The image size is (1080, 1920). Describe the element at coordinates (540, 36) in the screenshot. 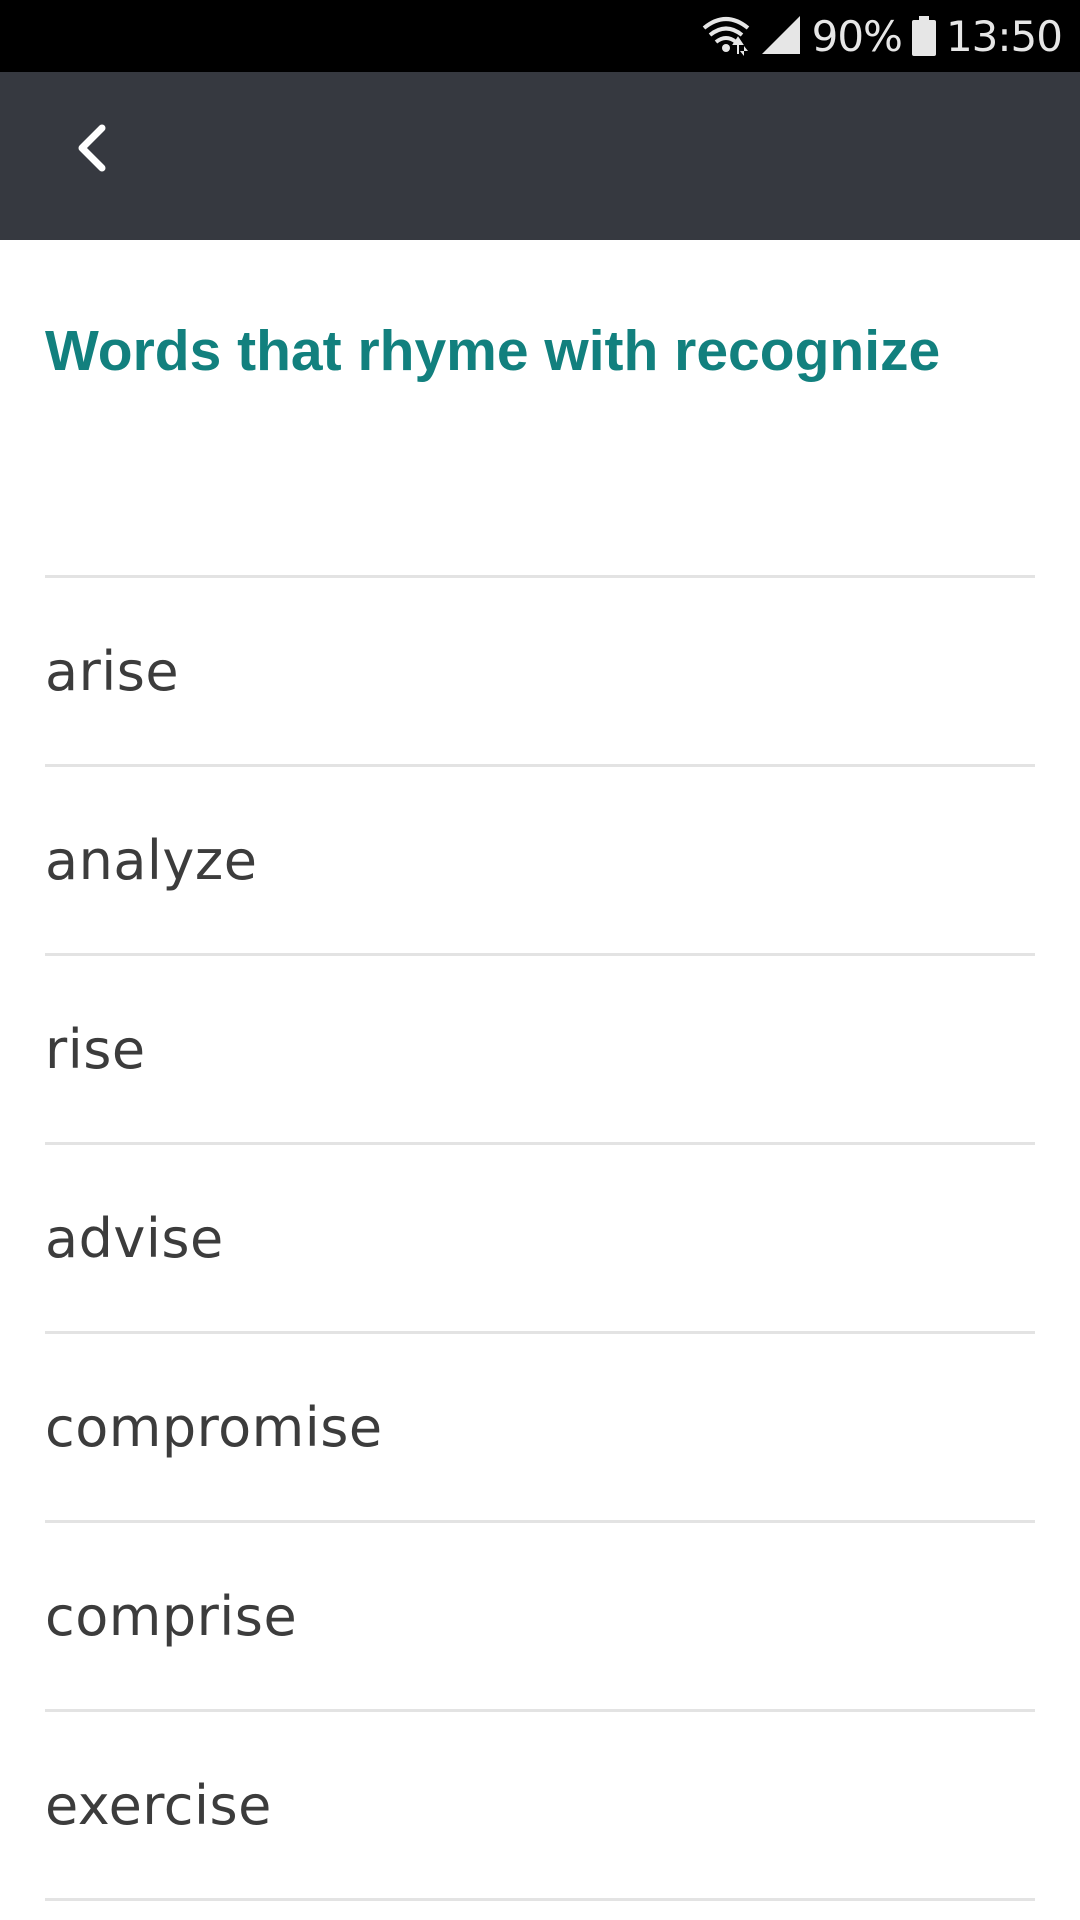

I see `status-bar: 90% 13:50` at that location.